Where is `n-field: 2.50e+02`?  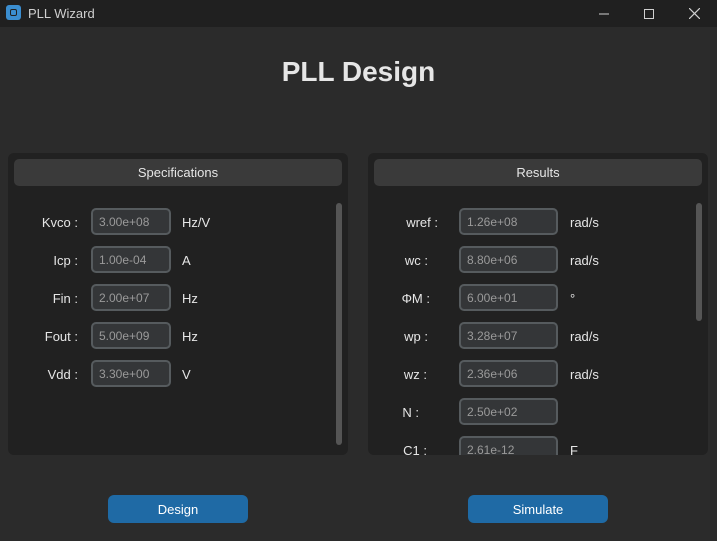 n-field: 2.50e+02 is located at coordinates (508, 411).